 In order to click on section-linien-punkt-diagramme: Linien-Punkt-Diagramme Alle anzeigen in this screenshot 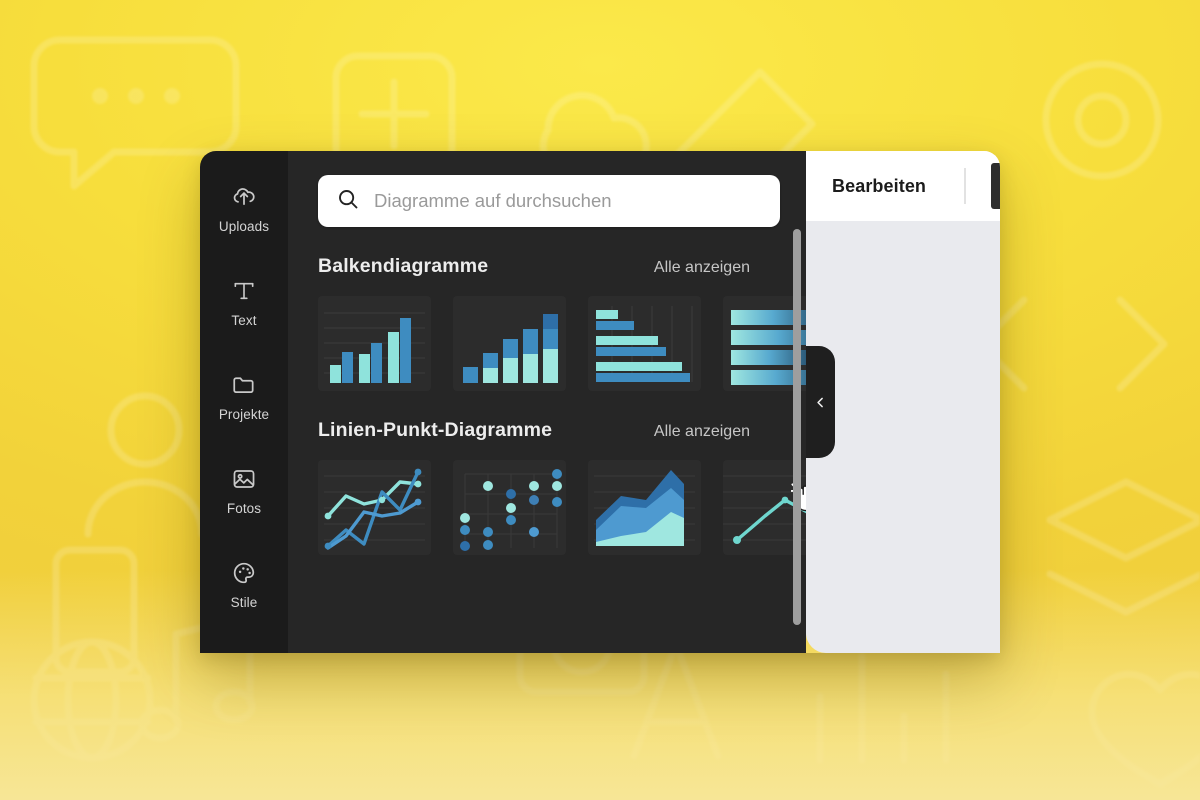, I will do `click(547, 487)`.